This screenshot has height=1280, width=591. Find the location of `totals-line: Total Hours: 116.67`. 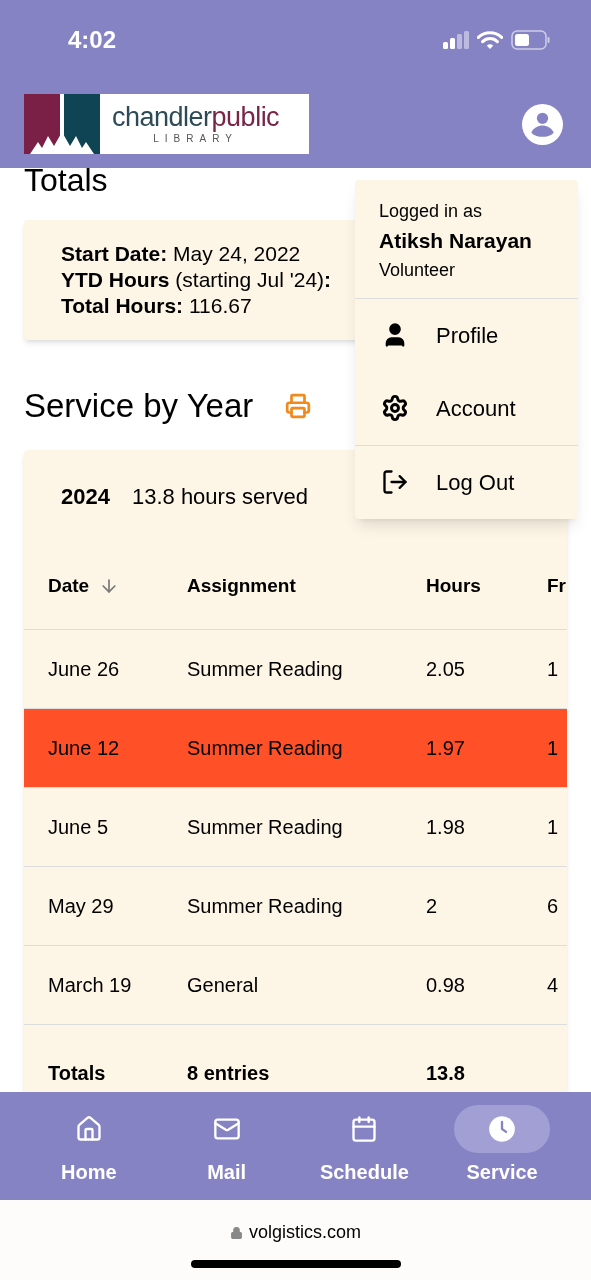

totals-line: Total Hours: 116.67 is located at coordinates (156, 305).